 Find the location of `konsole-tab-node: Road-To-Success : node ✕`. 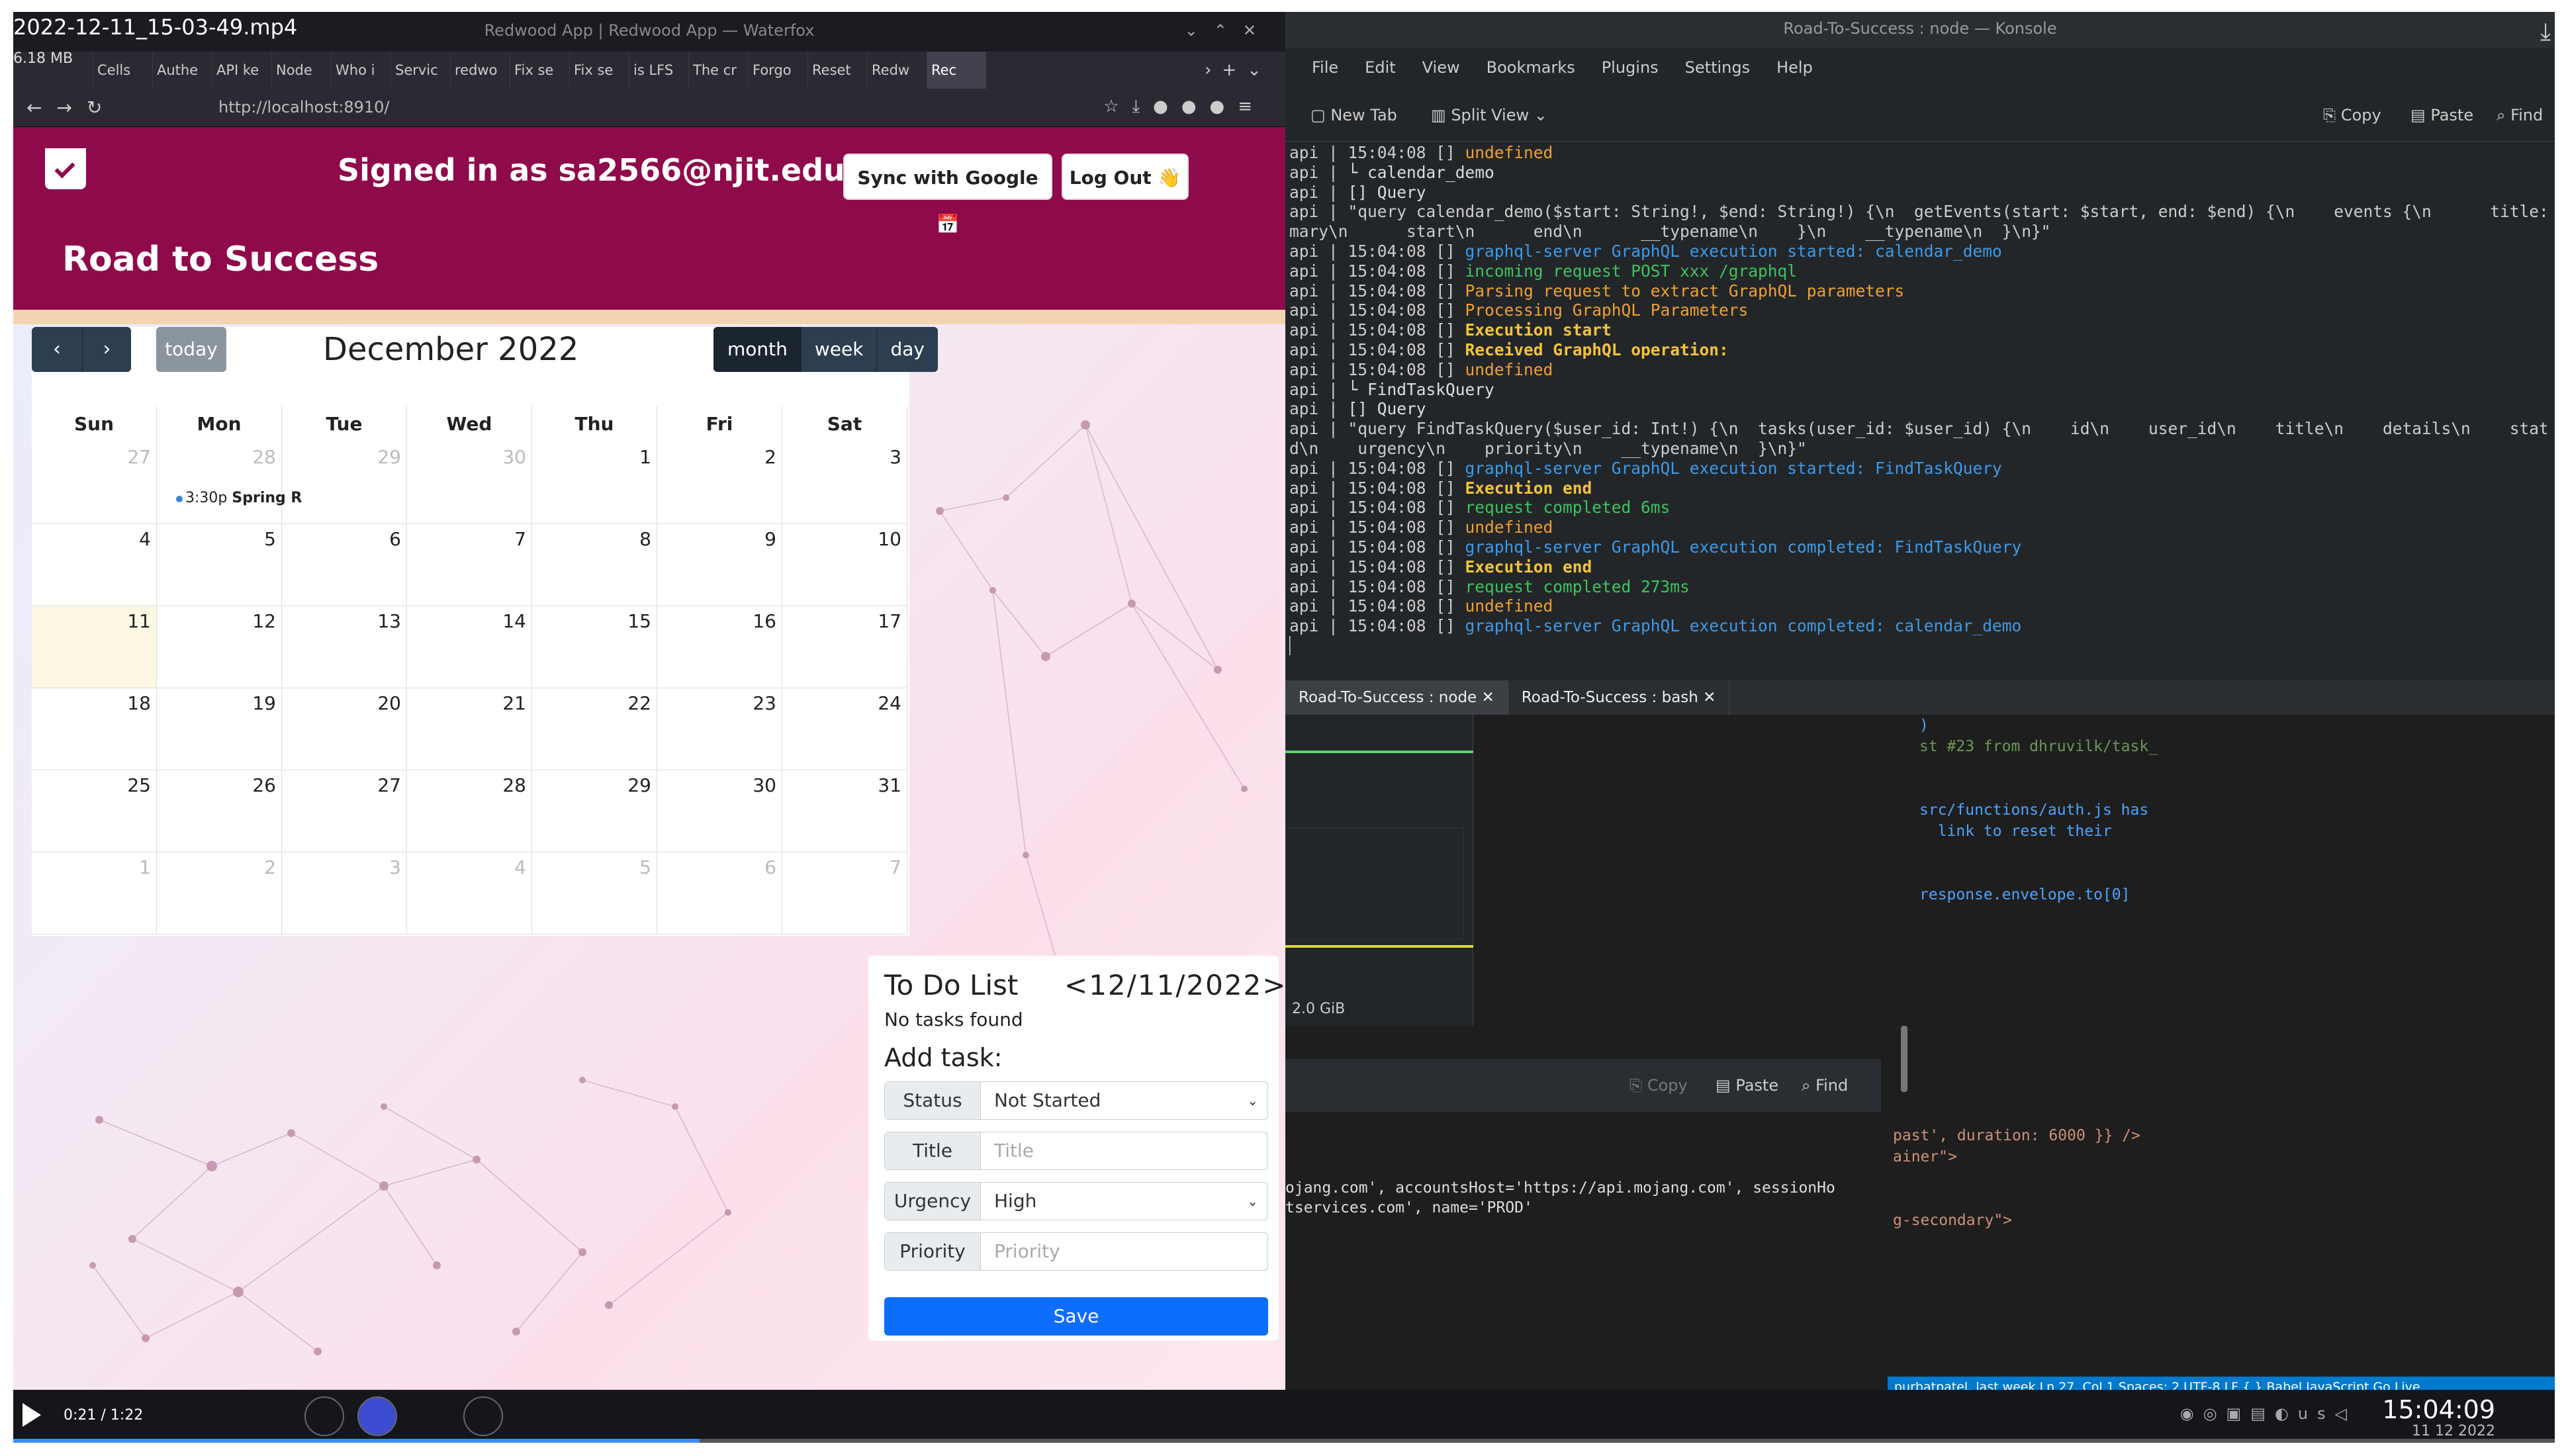

konsole-tab-node: Road-To-Success : node ✕ is located at coordinates (1396, 697).